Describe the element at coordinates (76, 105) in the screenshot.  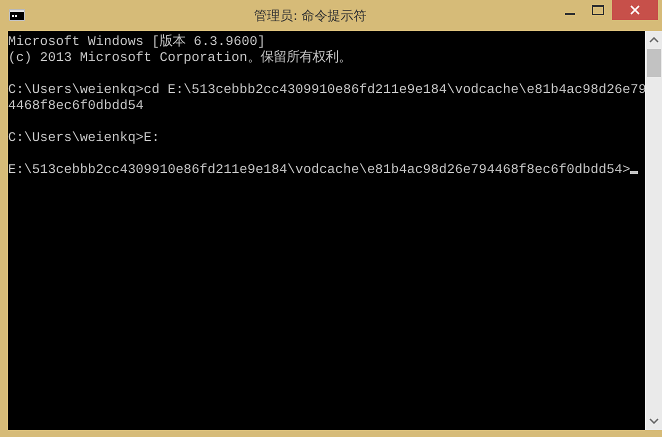
I see `console-line: 4468f8ec6f0dbdd54` at that location.